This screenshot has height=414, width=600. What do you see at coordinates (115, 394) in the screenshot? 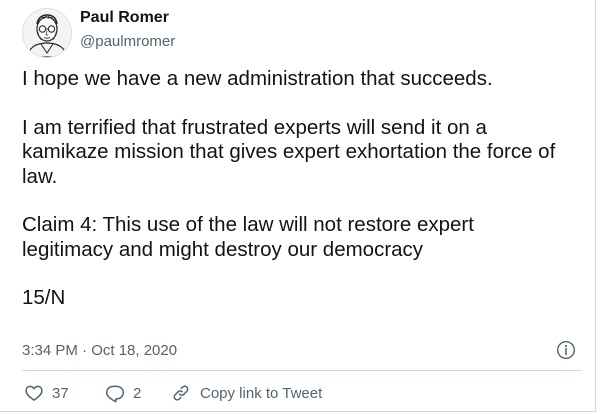
I see `reply-bubble-icon` at bounding box center [115, 394].